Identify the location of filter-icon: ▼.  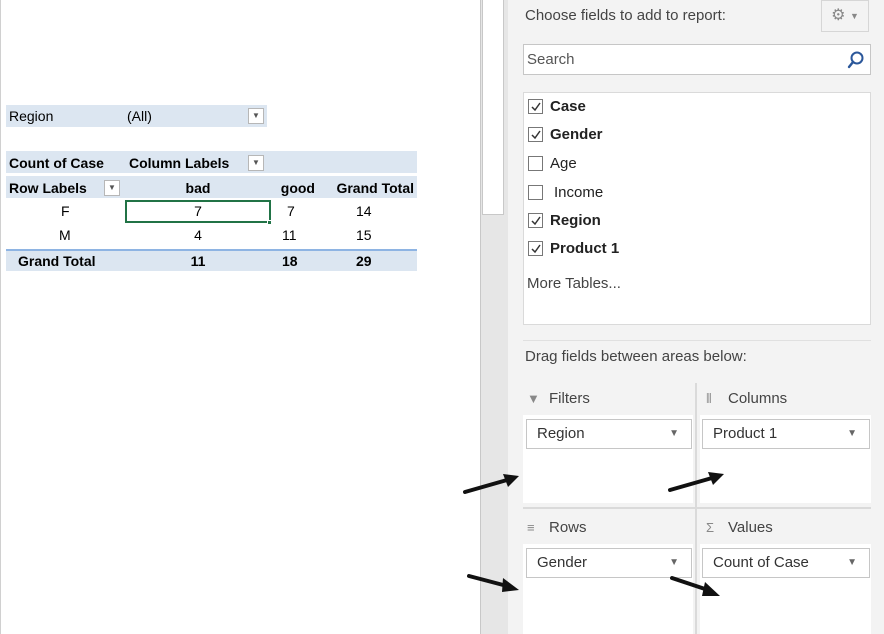
(533, 398).